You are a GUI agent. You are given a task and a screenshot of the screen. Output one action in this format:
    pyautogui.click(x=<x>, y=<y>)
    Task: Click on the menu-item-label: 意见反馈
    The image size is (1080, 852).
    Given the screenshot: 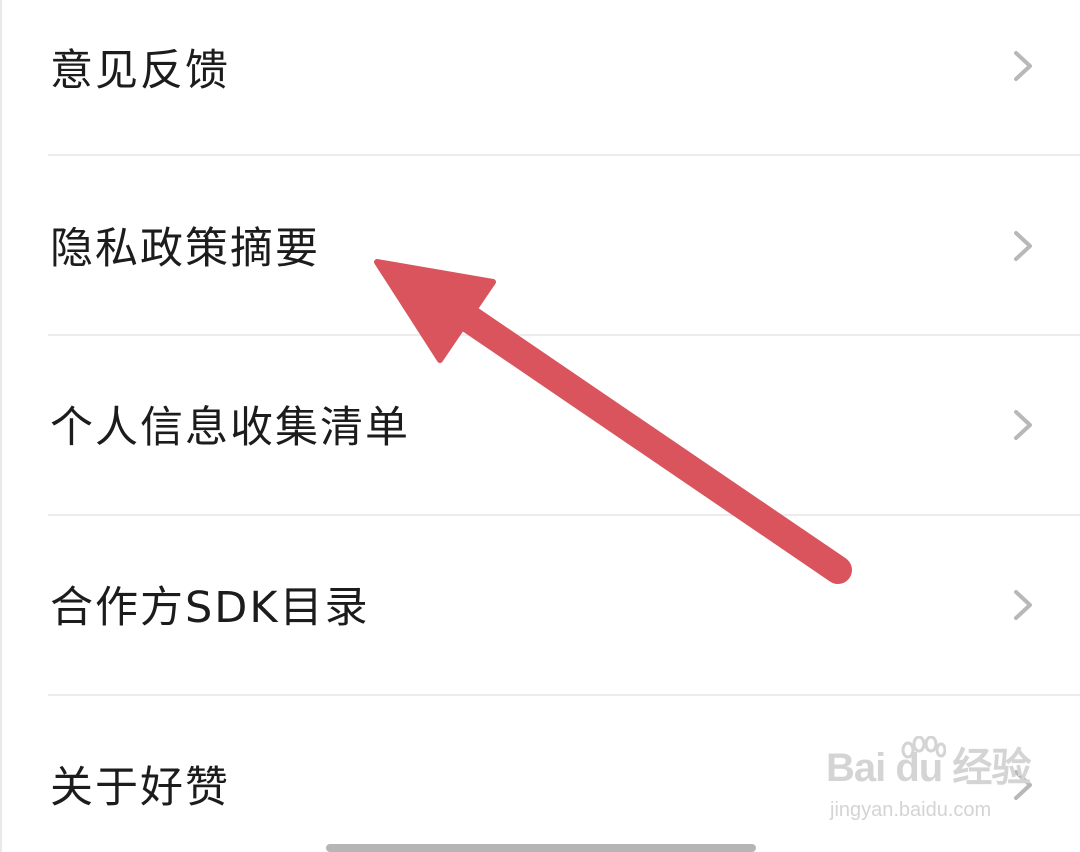 What is the action you would take?
    pyautogui.click(x=140, y=71)
    